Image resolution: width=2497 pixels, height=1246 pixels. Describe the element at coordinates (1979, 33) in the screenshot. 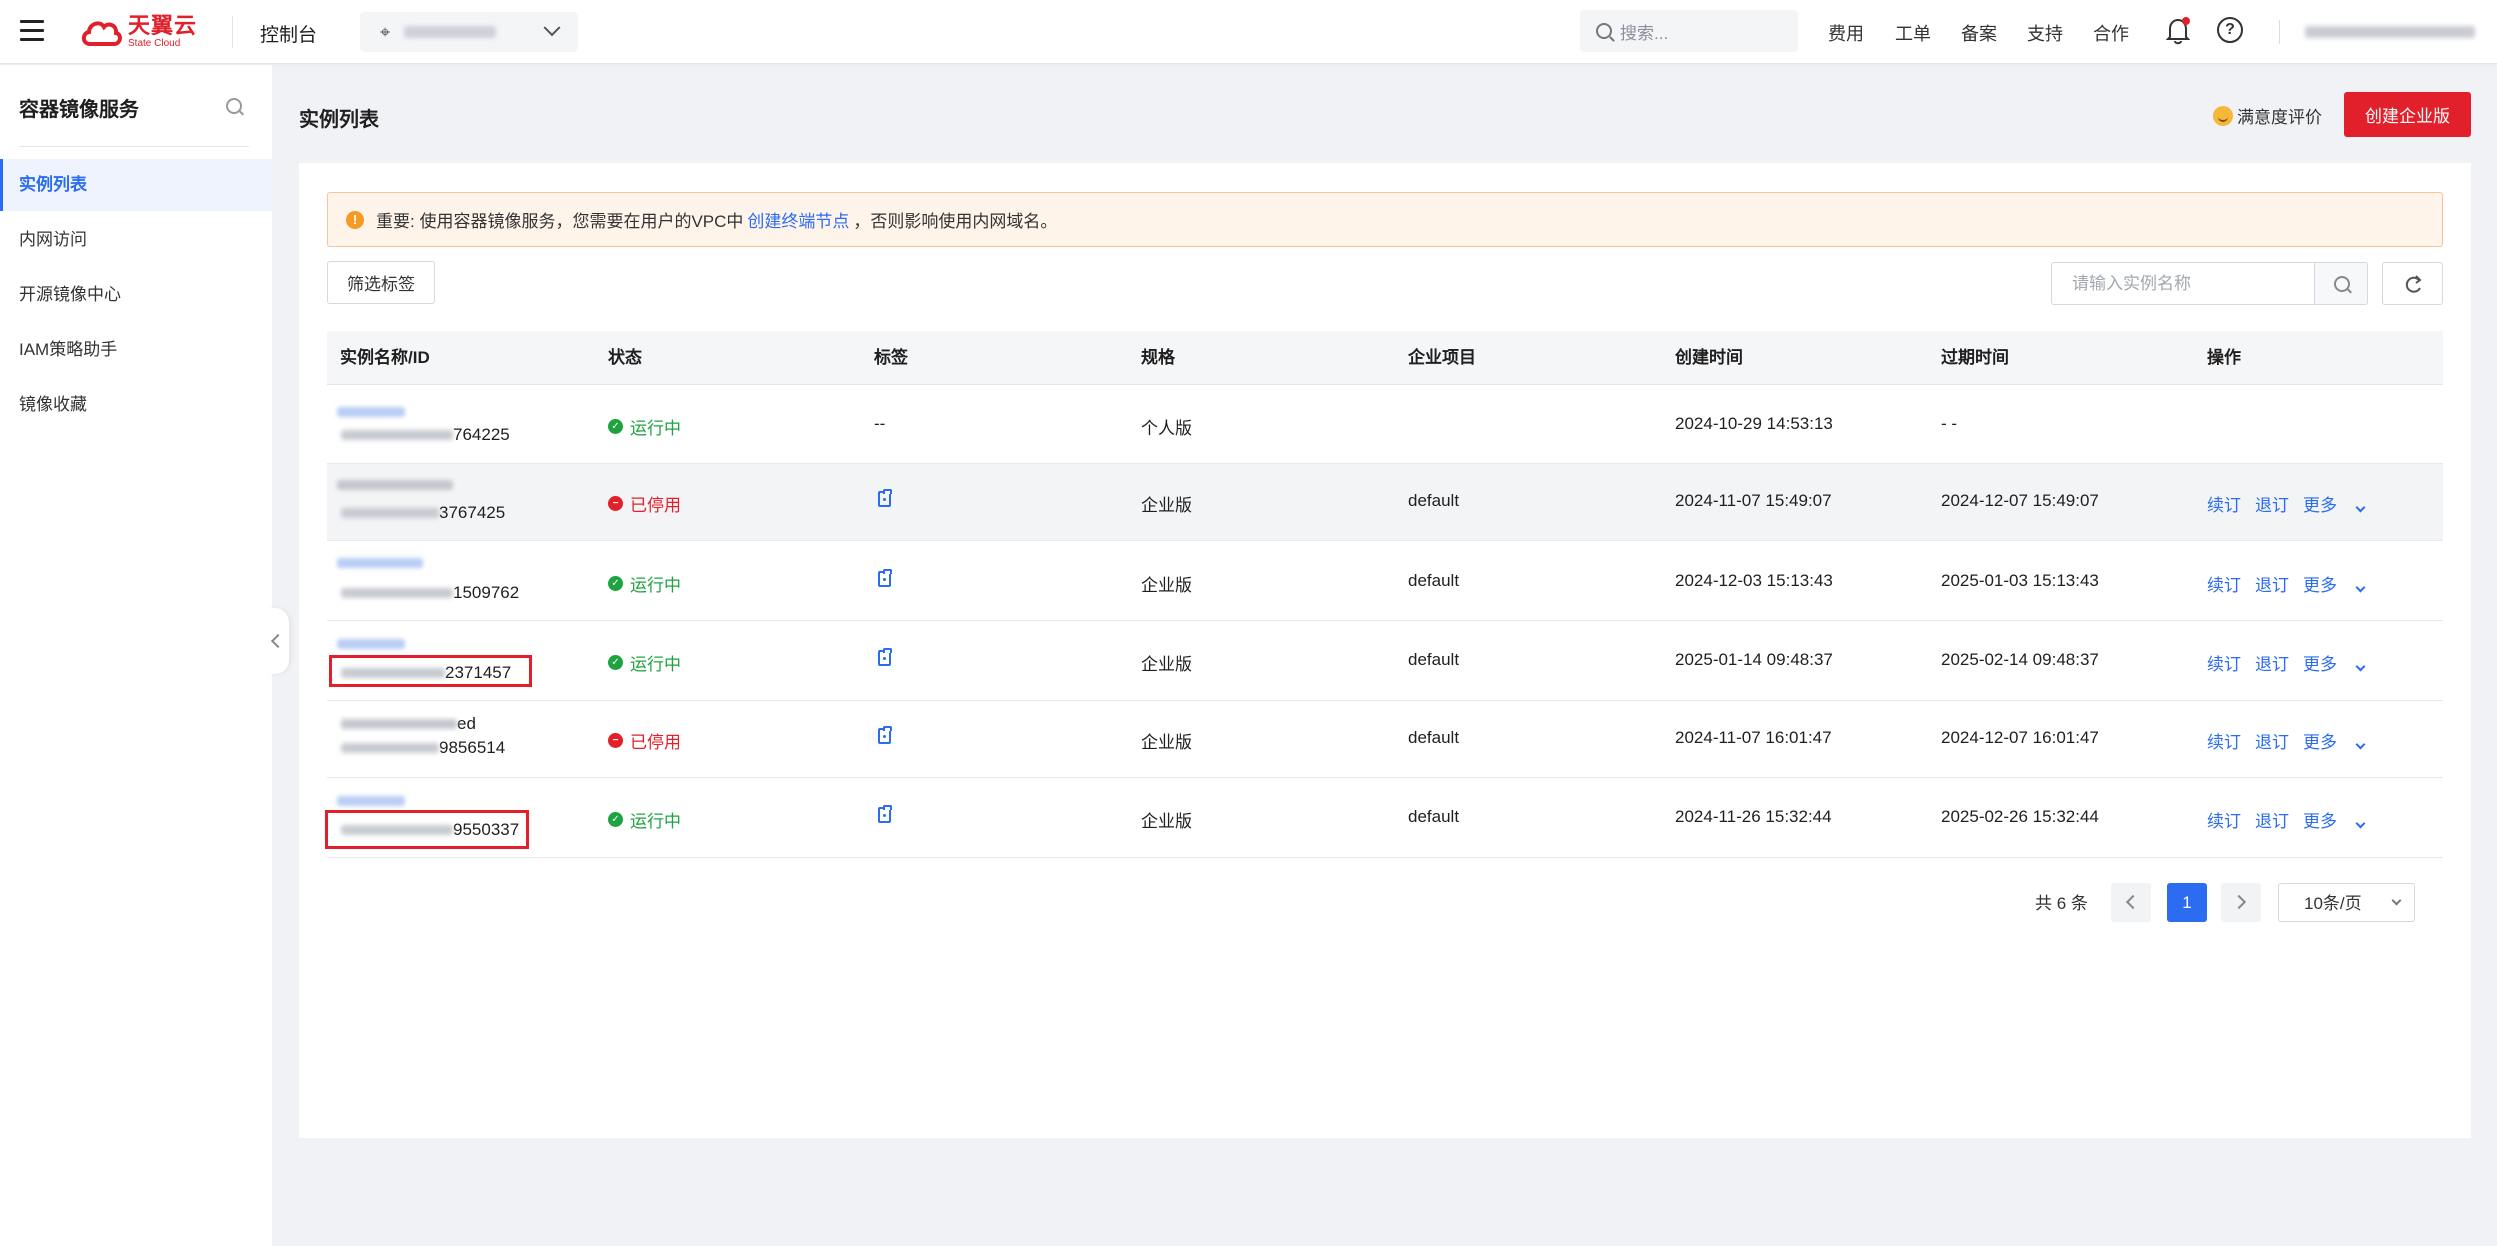

I see `nav-filing: 备案` at that location.